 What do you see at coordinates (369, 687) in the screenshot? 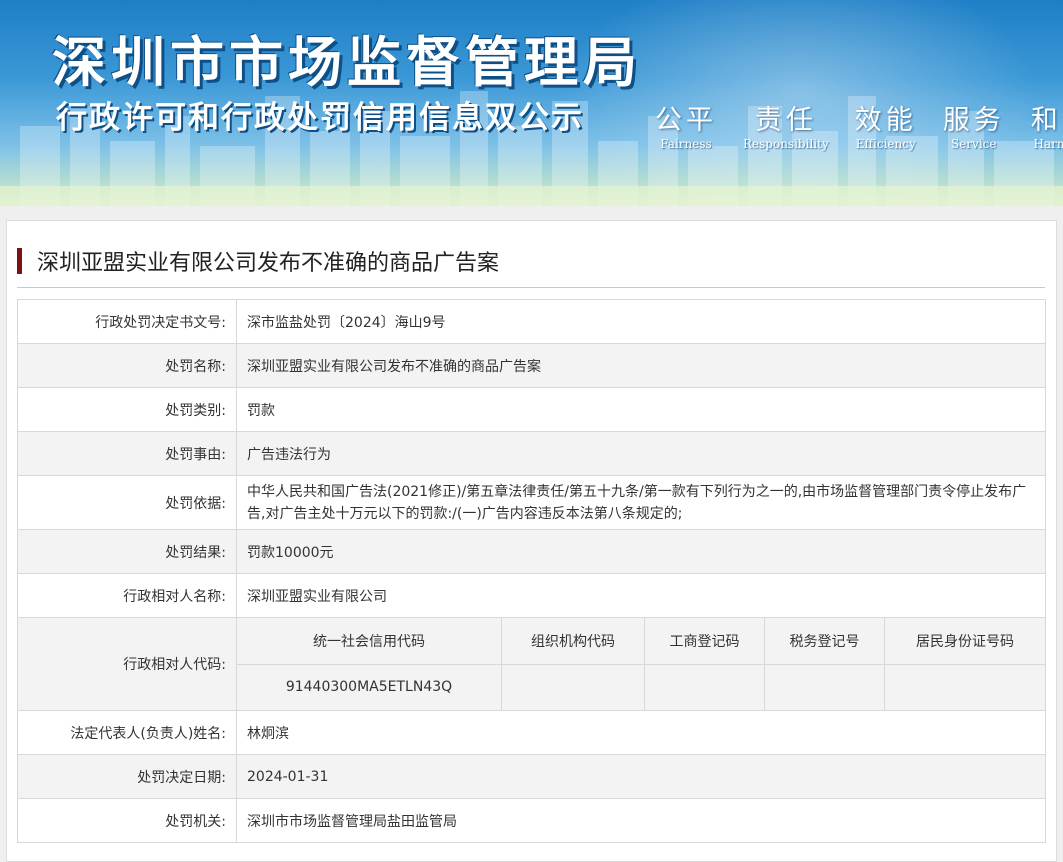
I see `code-value: 91440300MA5ETLN43Q` at bounding box center [369, 687].